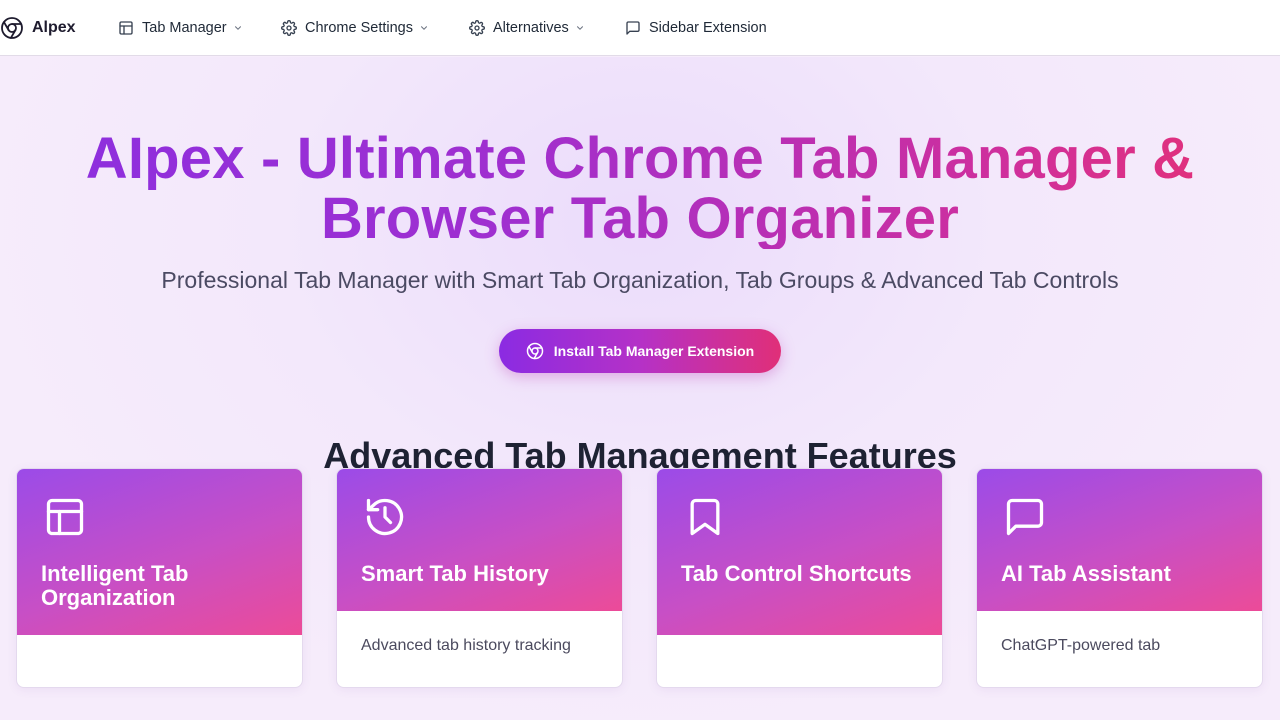  What do you see at coordinates (799, 552) in the screenshot?
I see `card-header: Tab Control Shortcuts` at bounding box center [799, 552].